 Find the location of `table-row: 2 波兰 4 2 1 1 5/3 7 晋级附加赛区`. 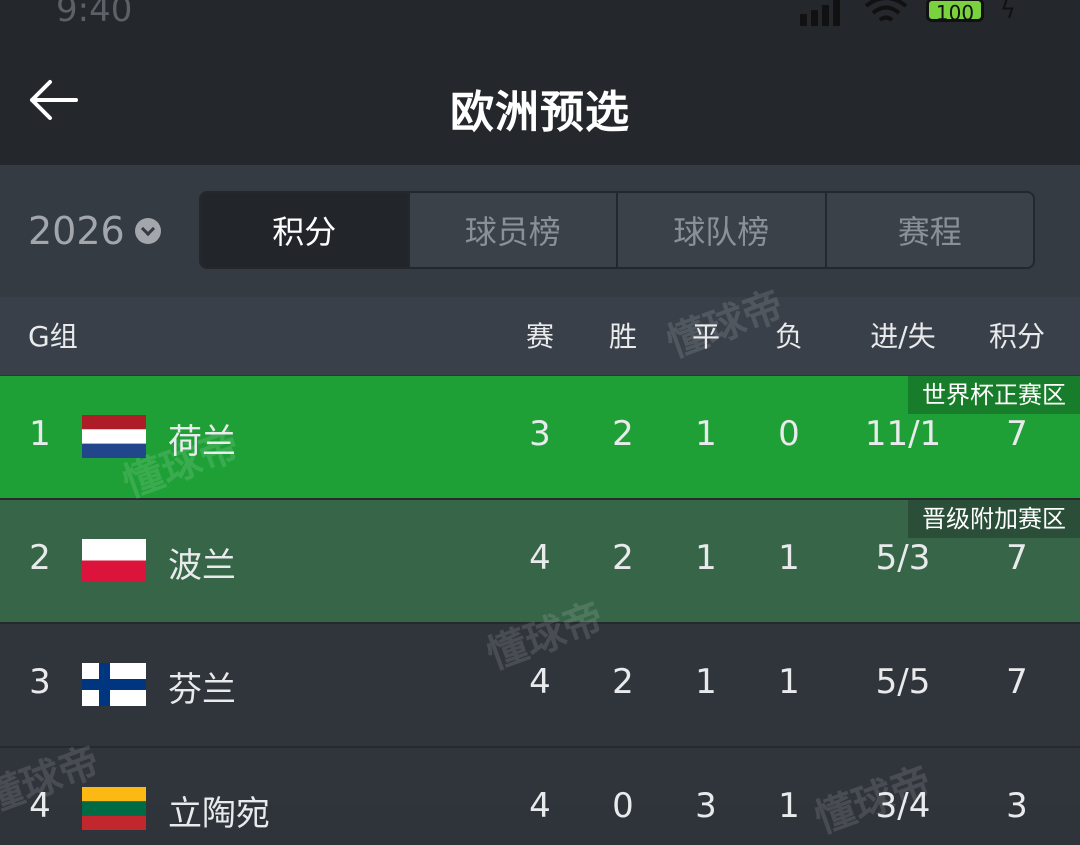

table-row: 2 波兰 4 2 1 1 5/3 7 晋级附加赛区 is located at coordinates (540, 562).